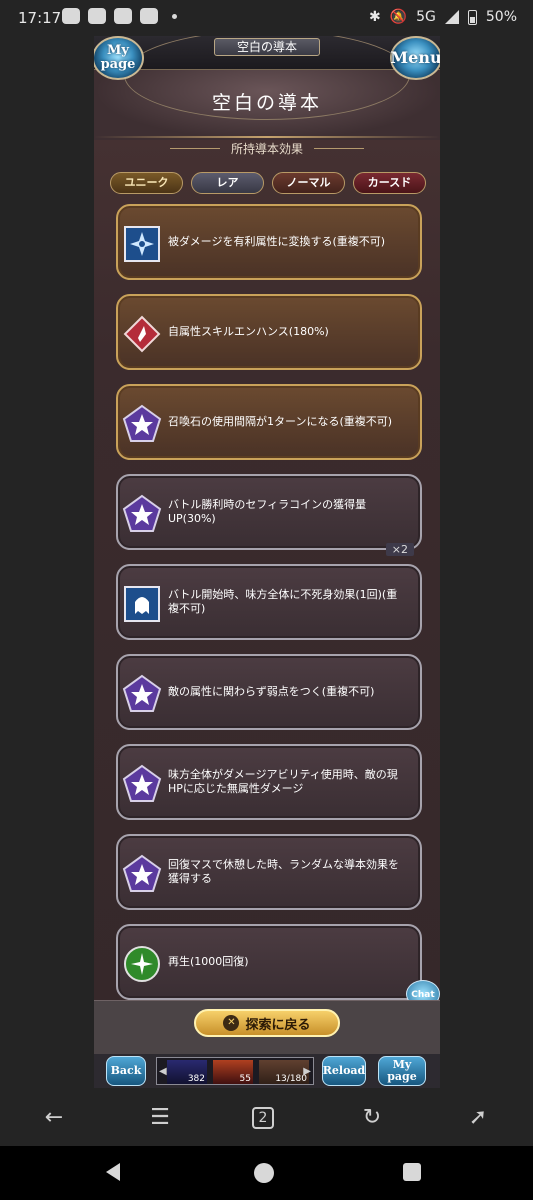 The width and height of the screenshot is (533, 1200). What do you see at coordinates (142, 244) in the screenshot?
I see `pinwheel-icon` at bounding box center [142, 244].